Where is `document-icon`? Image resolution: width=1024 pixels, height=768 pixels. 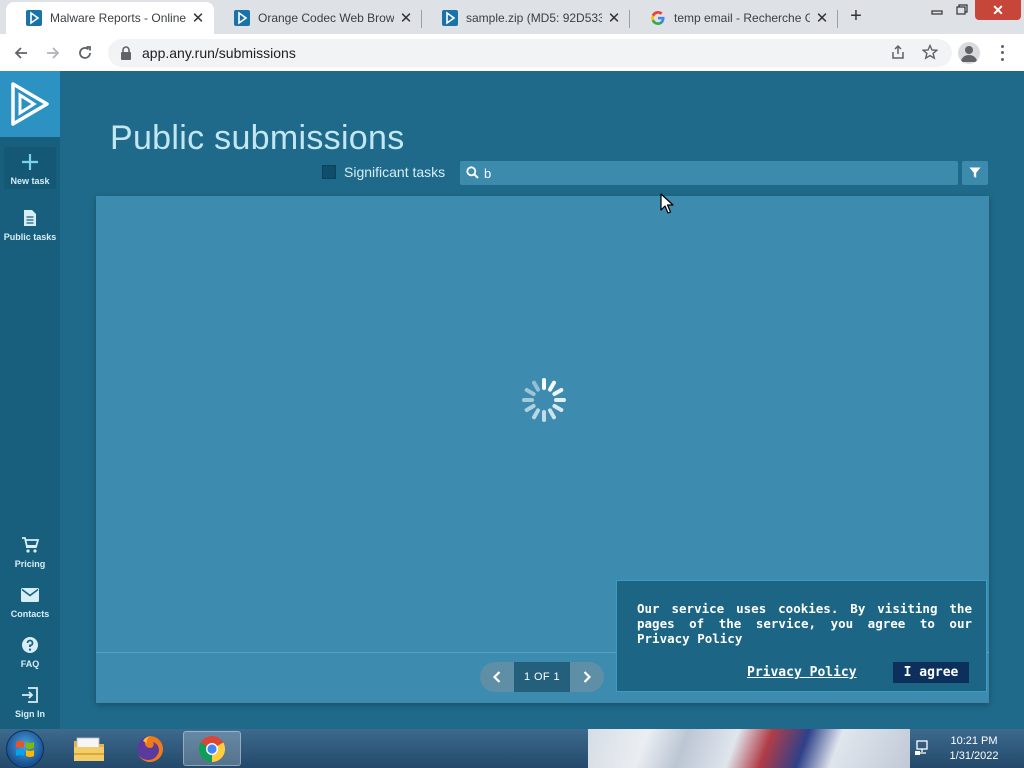 document-icon is located at coordinates (30, 218).